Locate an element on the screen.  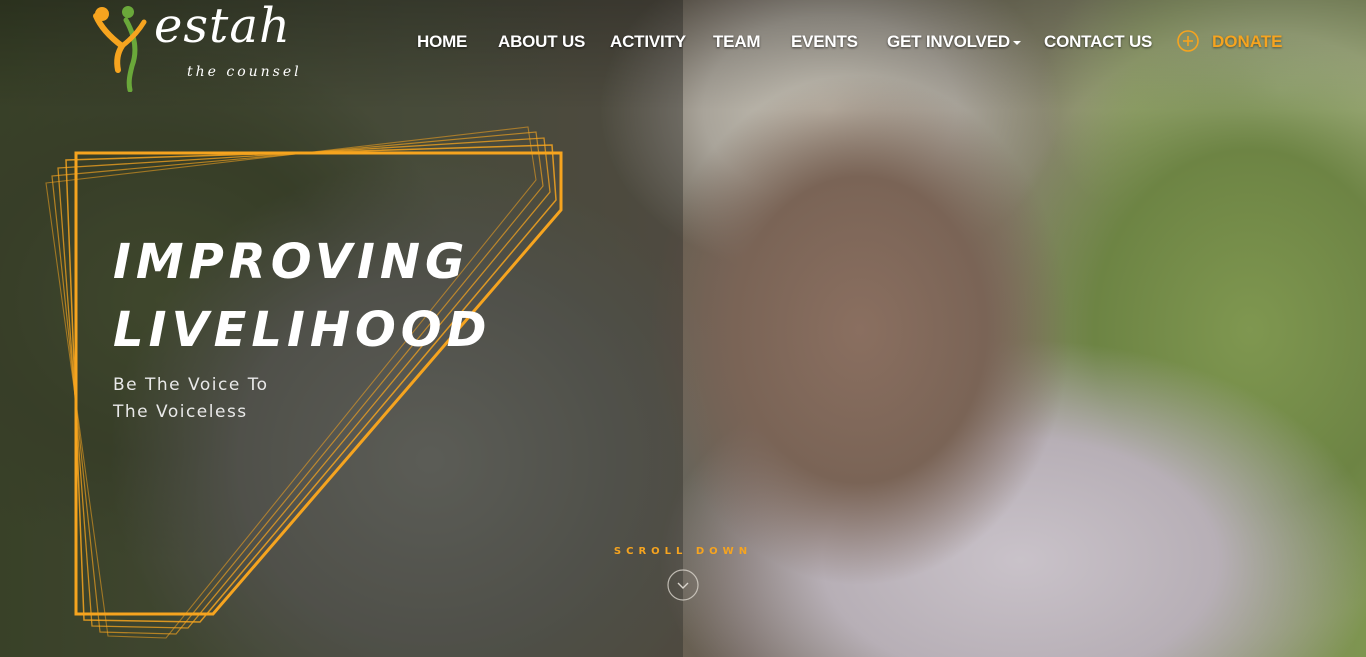
nav-activity: ACTIVITY is located at coordinates (648, 42).